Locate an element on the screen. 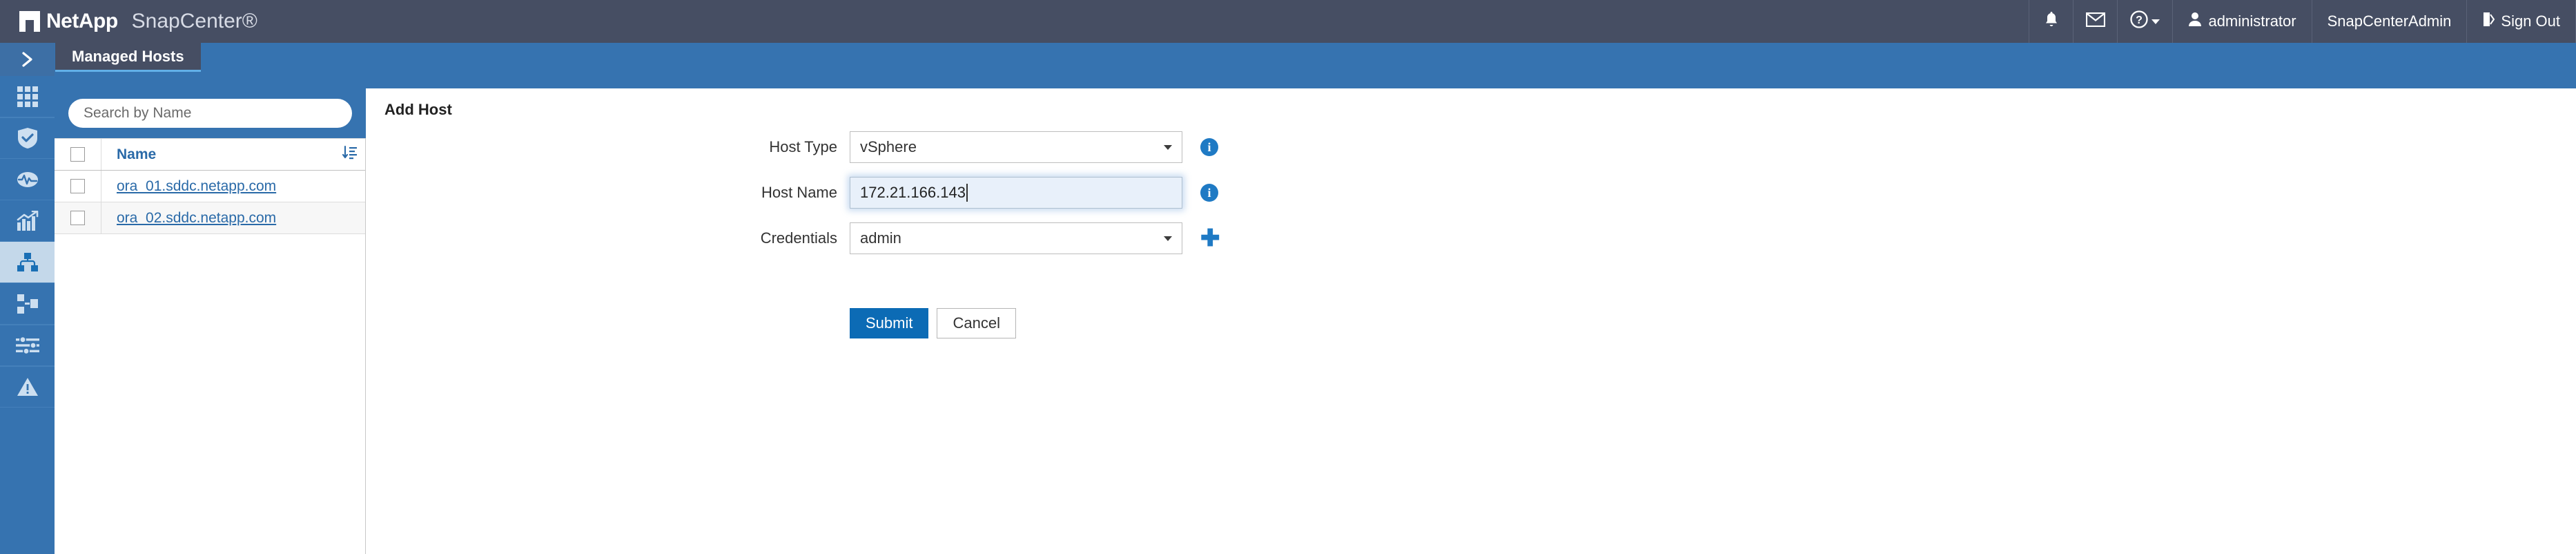  sidebar-item-monitor is located at coordinates (27, 179).